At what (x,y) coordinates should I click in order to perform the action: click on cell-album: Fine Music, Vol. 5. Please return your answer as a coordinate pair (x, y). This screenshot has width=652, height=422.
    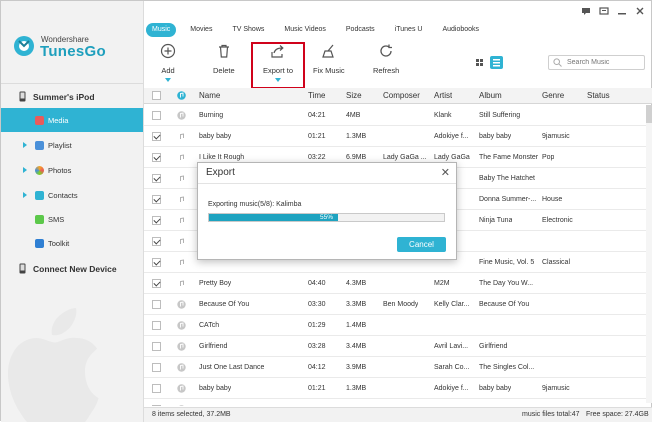
    Looking at the image, I should click on (507, 262).